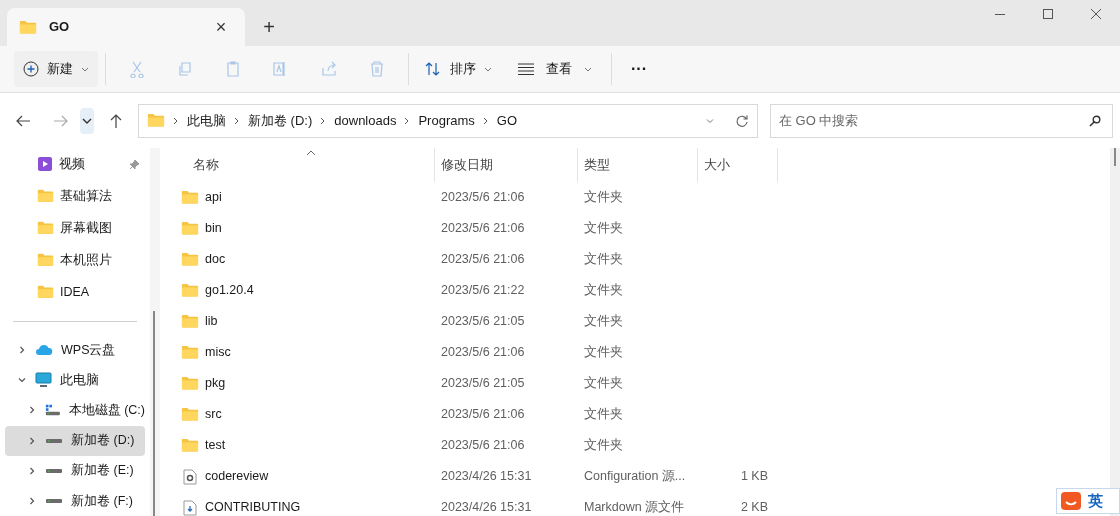 The width and height of the screenshot is (1120, 516). Describe the element at coordinates (31, 69) in the screenshot. I see `plus-circle-icon` at that location.